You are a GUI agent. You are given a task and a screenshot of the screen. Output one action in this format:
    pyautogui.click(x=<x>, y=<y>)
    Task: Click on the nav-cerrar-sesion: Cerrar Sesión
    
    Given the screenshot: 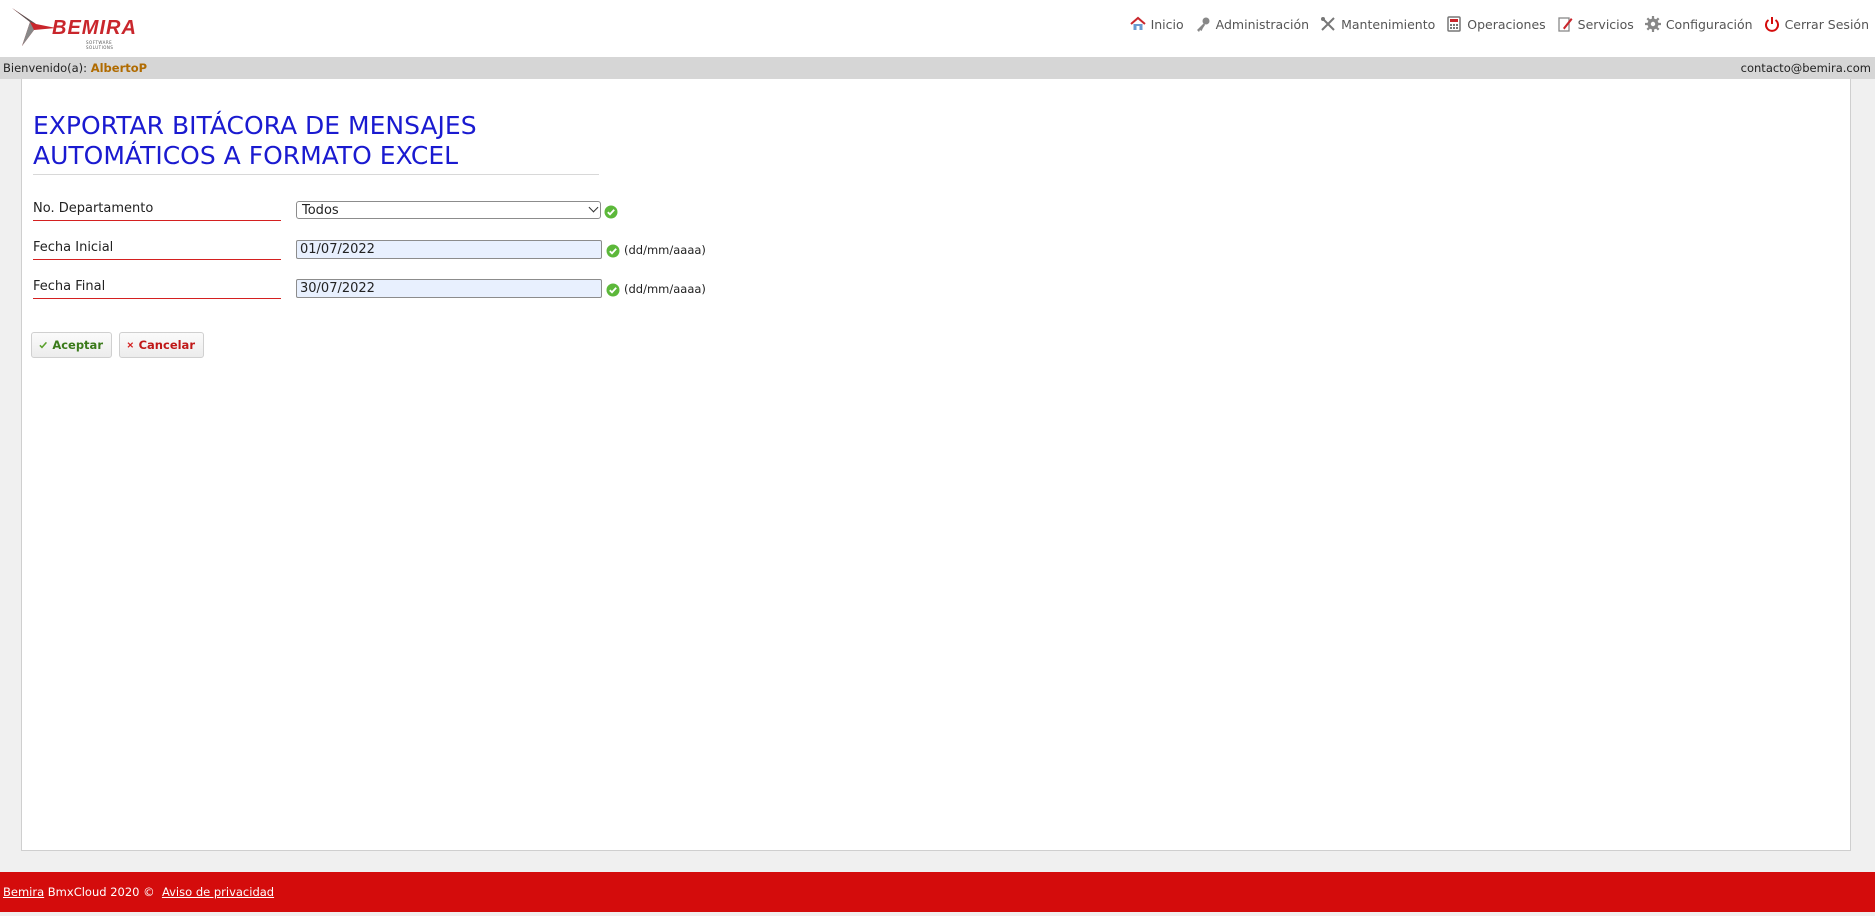 What is the action you would take?
    pyautogui.click(x=1816, y=24)
    